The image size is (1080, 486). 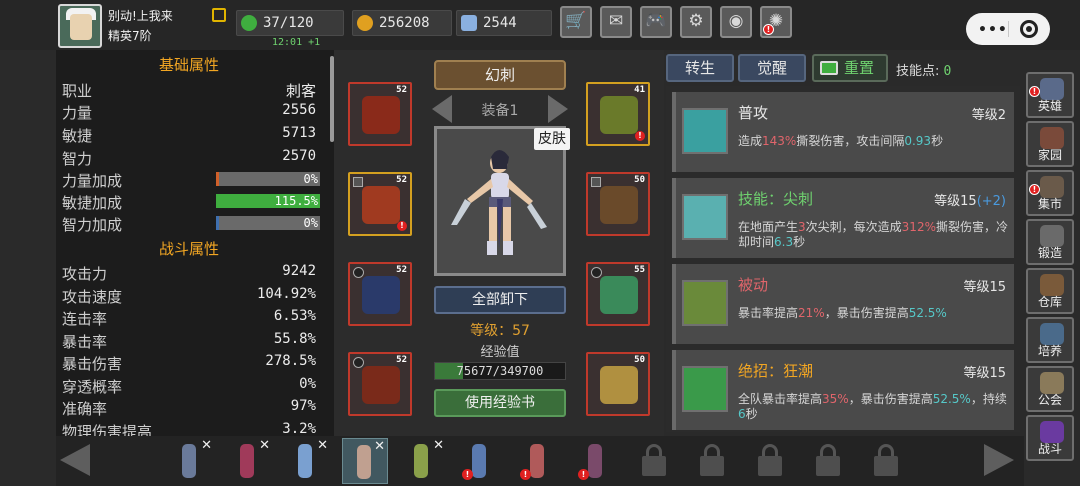 I want to click on alert-badge: !, so click(x=768, y=29).